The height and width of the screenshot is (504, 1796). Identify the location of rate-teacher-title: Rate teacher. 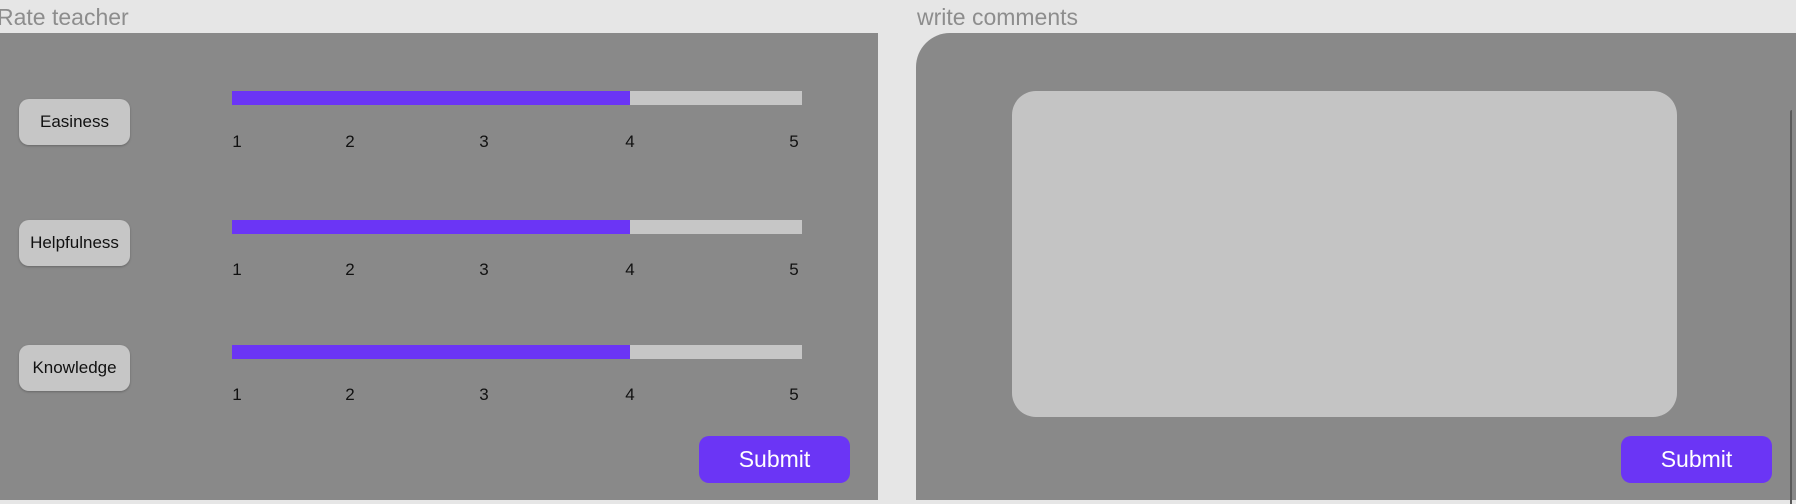
(64, 17).